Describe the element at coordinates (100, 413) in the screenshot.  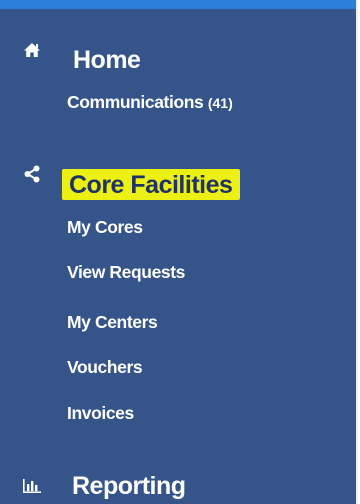
I see `nav-link-invoices: Invoices` at that location.